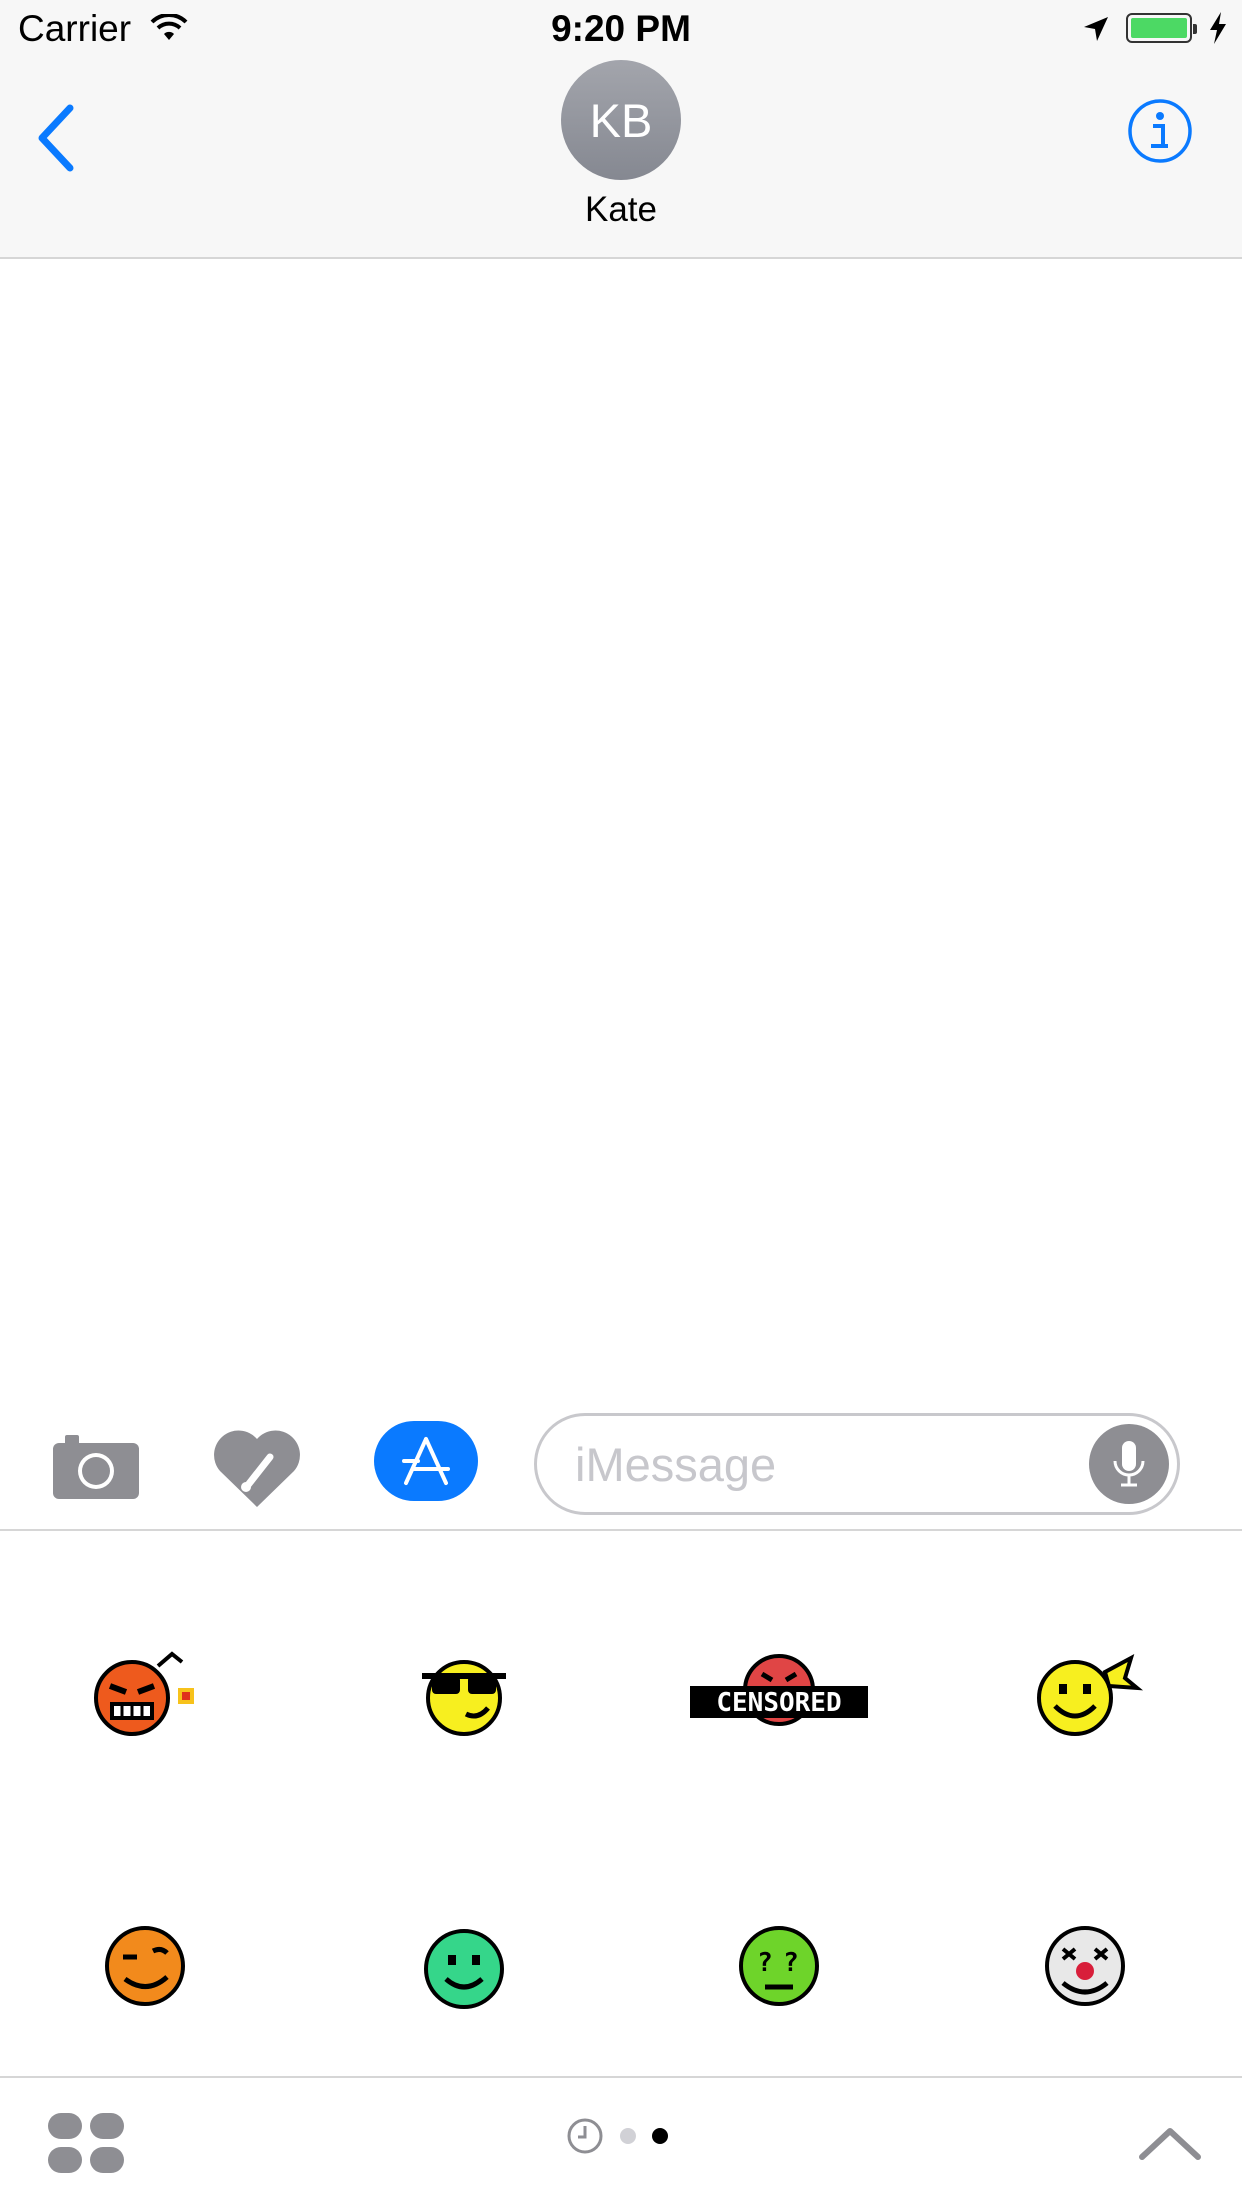  I want to click on censored-label: CENSORED, so click(778, 1703).